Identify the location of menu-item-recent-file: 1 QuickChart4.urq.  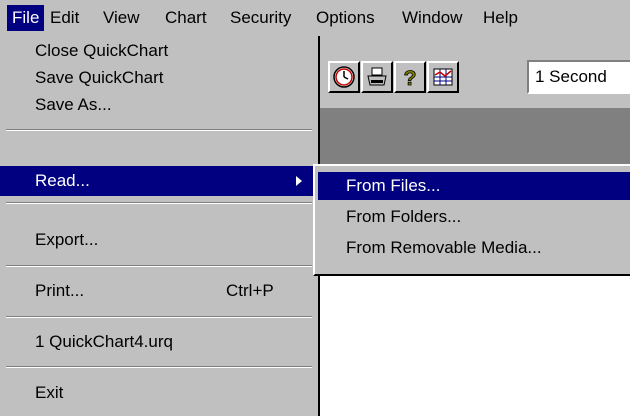
(159, 342).